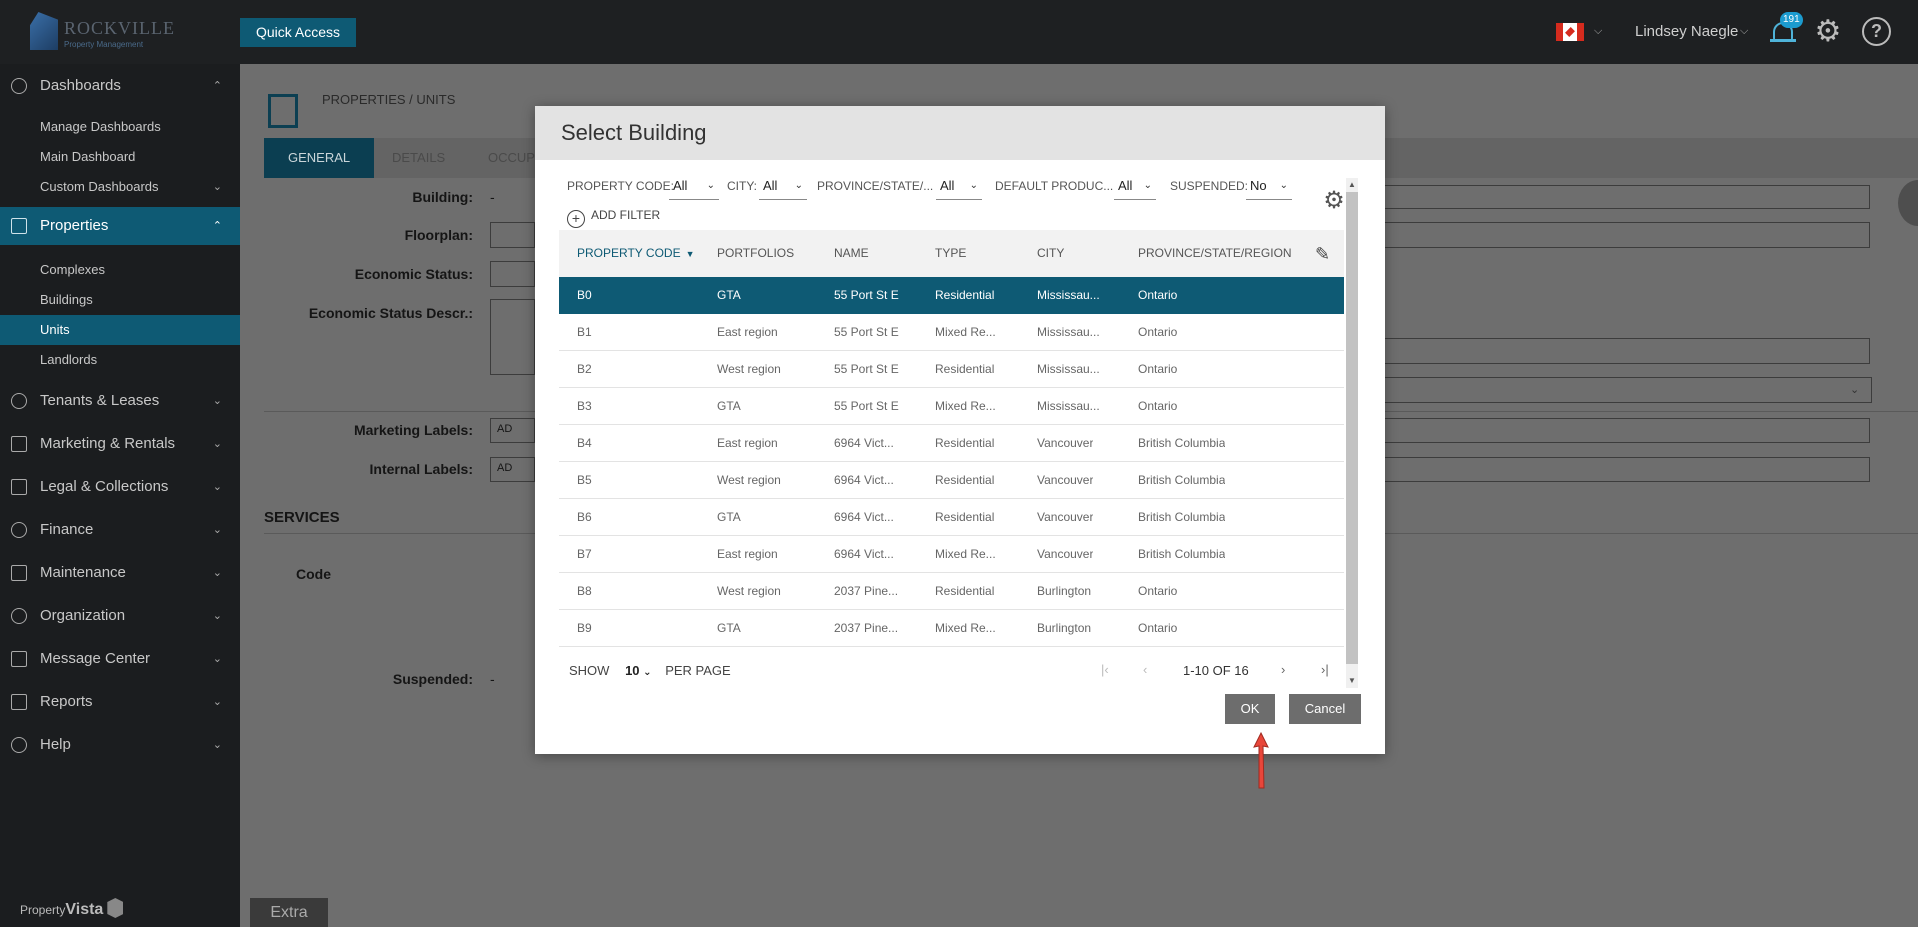  I want to click on sidebar-item-marketing-rentals: Marketing & Rentals ⌄, so click(120, 444).